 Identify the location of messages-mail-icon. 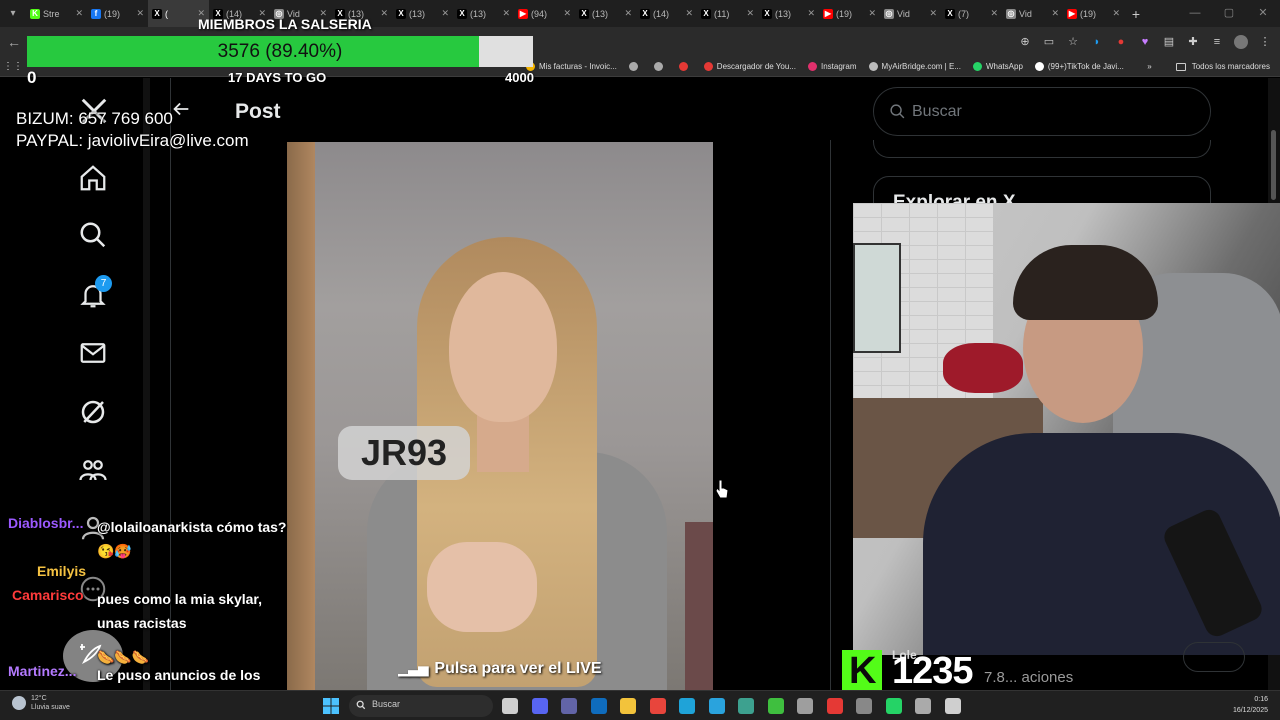
(93, 353).